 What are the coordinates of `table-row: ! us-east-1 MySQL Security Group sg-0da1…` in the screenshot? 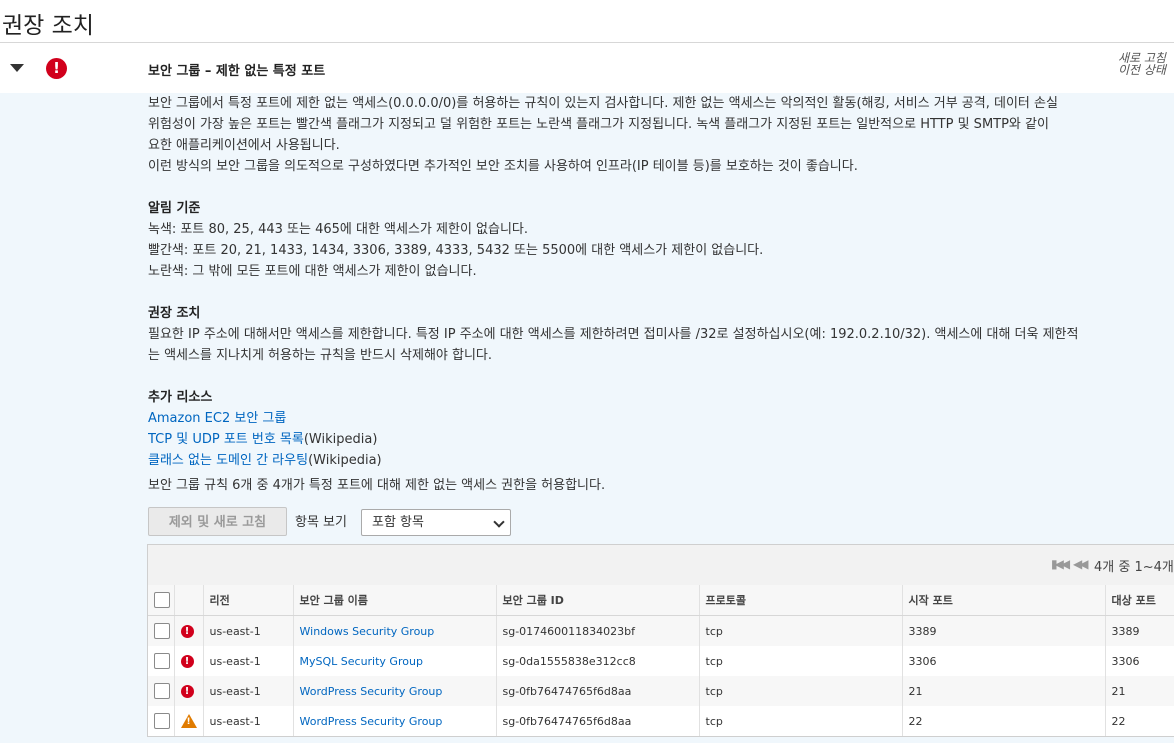 It's located at (661, 661).